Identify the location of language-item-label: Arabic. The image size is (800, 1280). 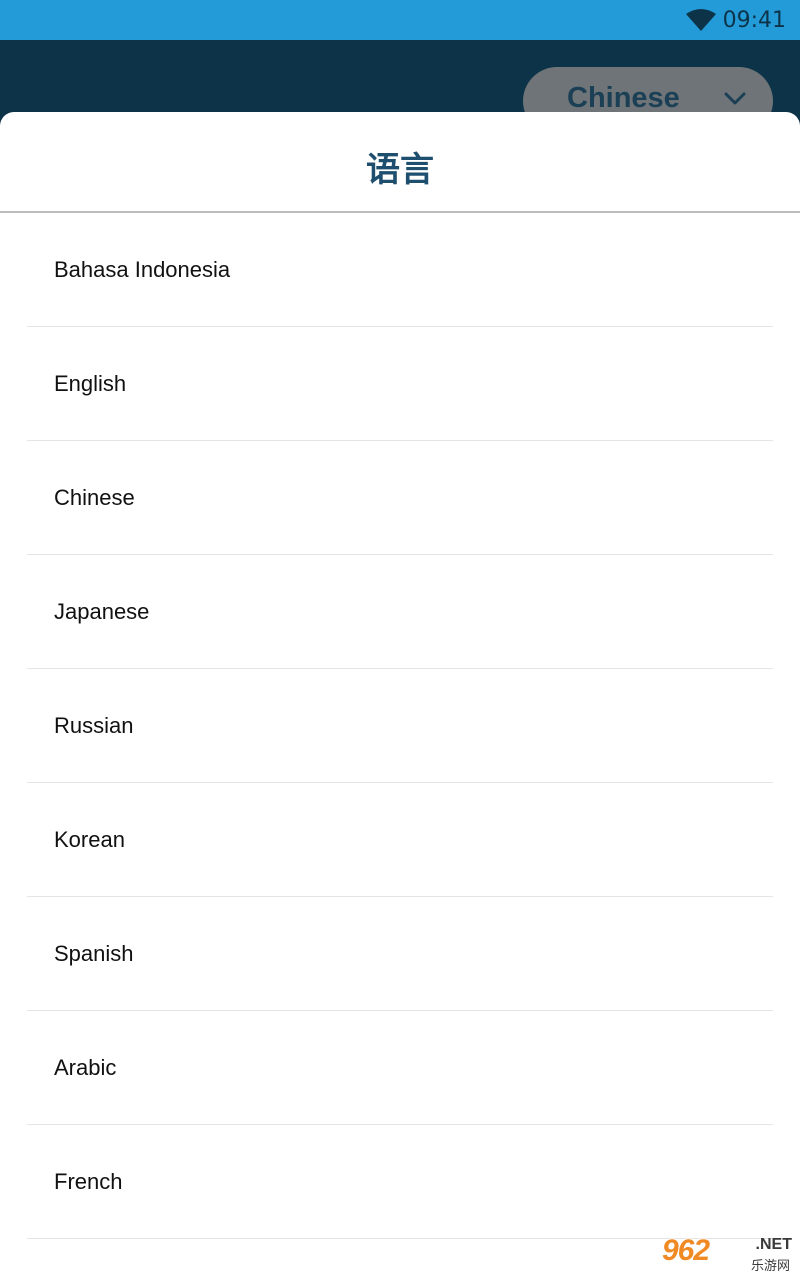
(85, 1067).